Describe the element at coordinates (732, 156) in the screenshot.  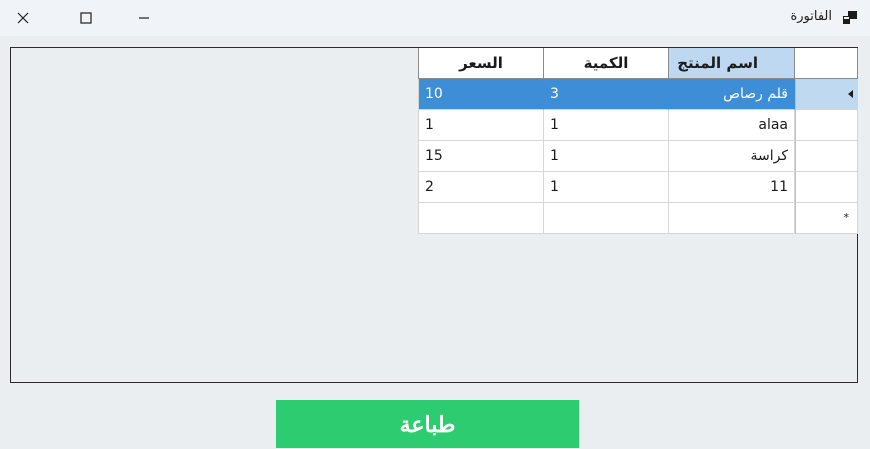
I see `product-name-cell: كراسة` at that location.